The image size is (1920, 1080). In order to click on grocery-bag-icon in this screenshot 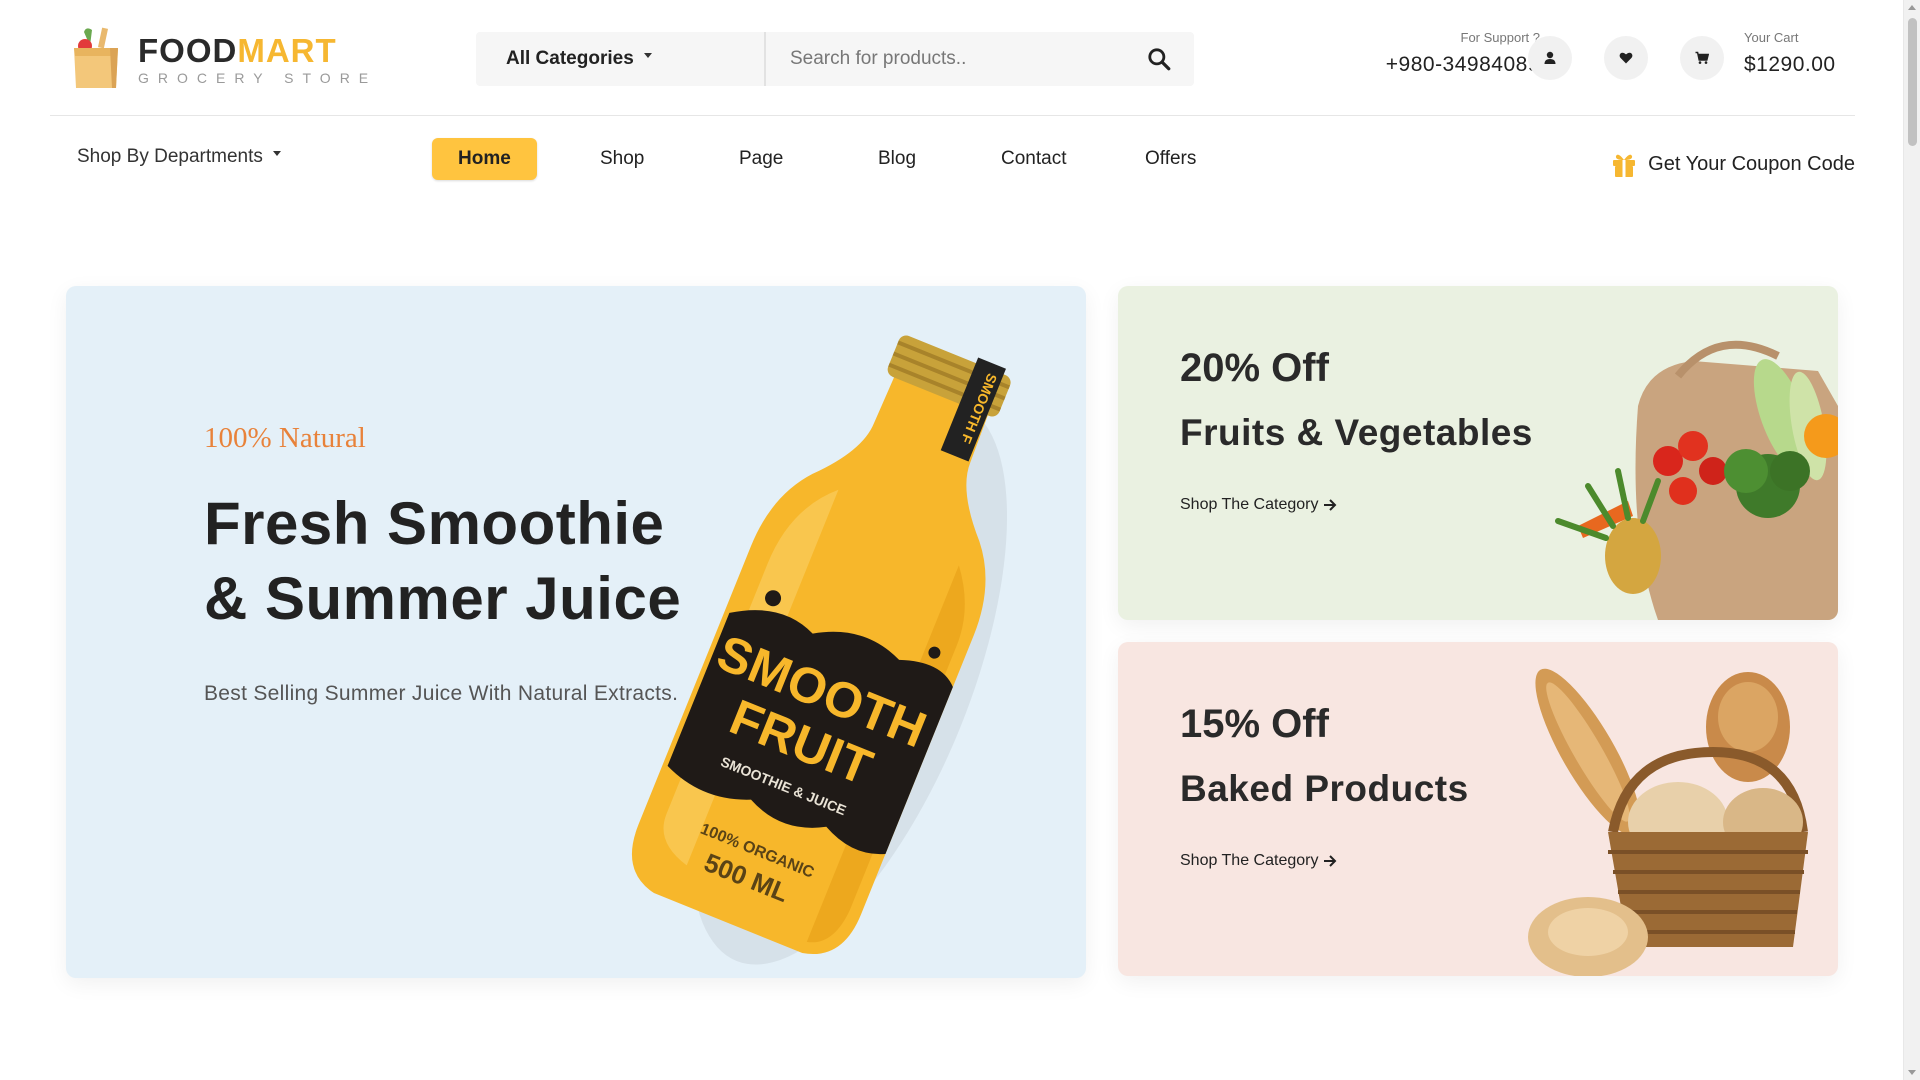, I will do `click(96, 57)`.